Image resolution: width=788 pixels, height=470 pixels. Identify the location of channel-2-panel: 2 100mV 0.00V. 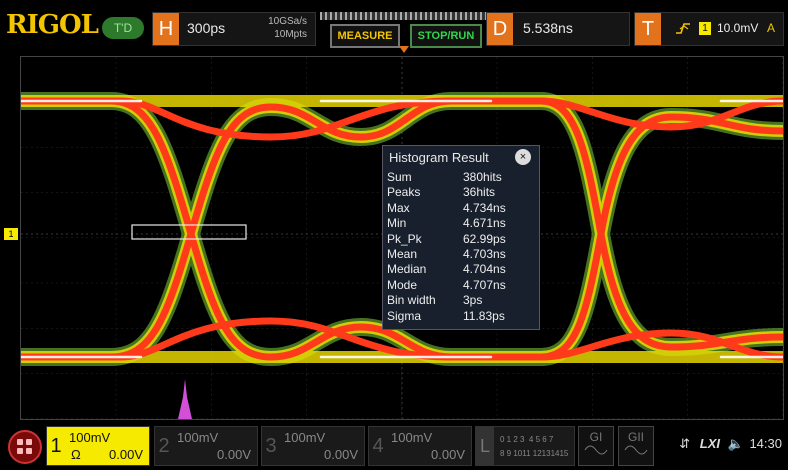
(206, 446).